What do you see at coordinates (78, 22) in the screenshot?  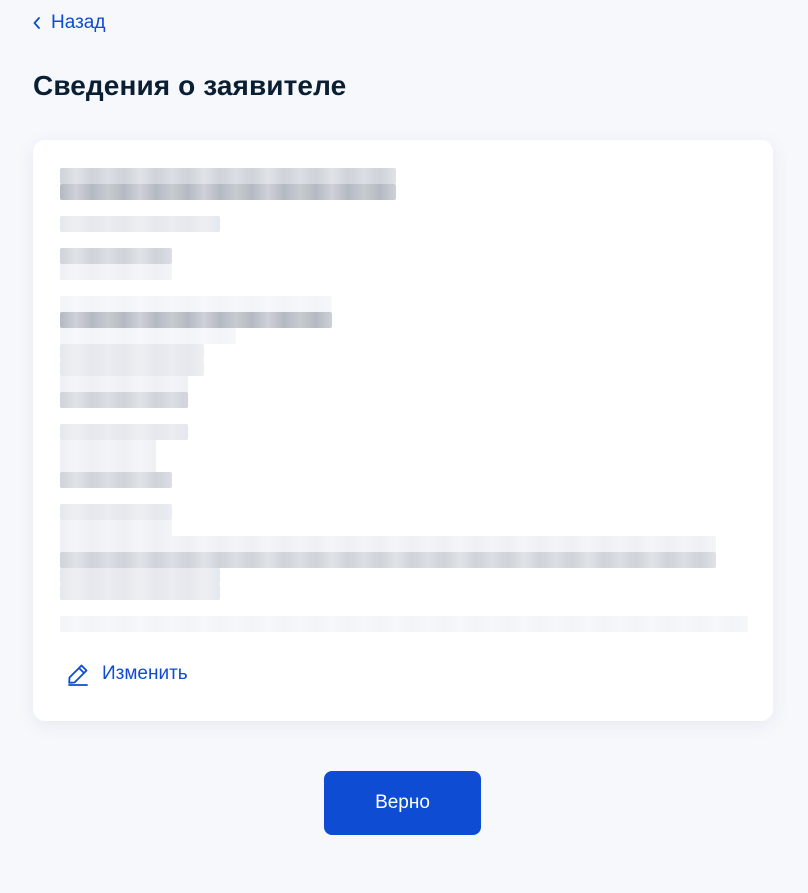 I see `back-link-label: Назад` at bounding box center [78, 22].